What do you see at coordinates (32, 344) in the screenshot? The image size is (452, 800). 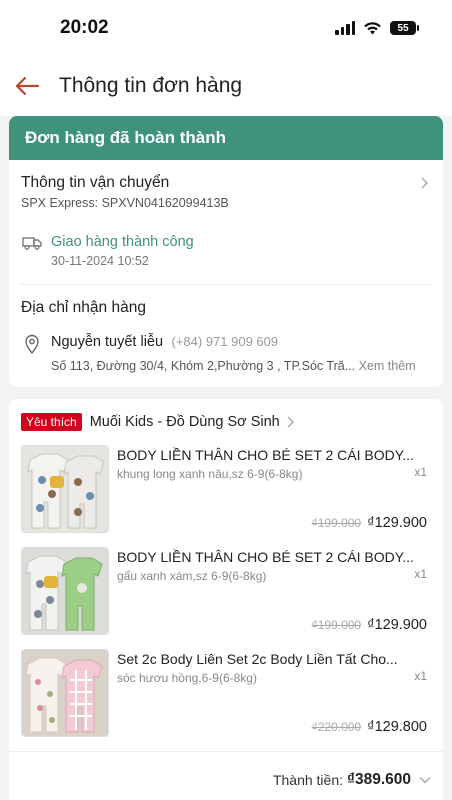 I see `location-pin-icon` at bounding box center [32, 344].